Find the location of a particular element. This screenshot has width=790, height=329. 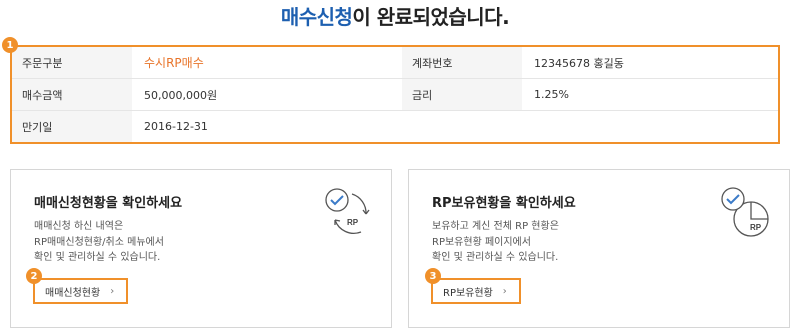

card-title: 매매신청현황을 확인하세요 is located at coordinates (108, 203).